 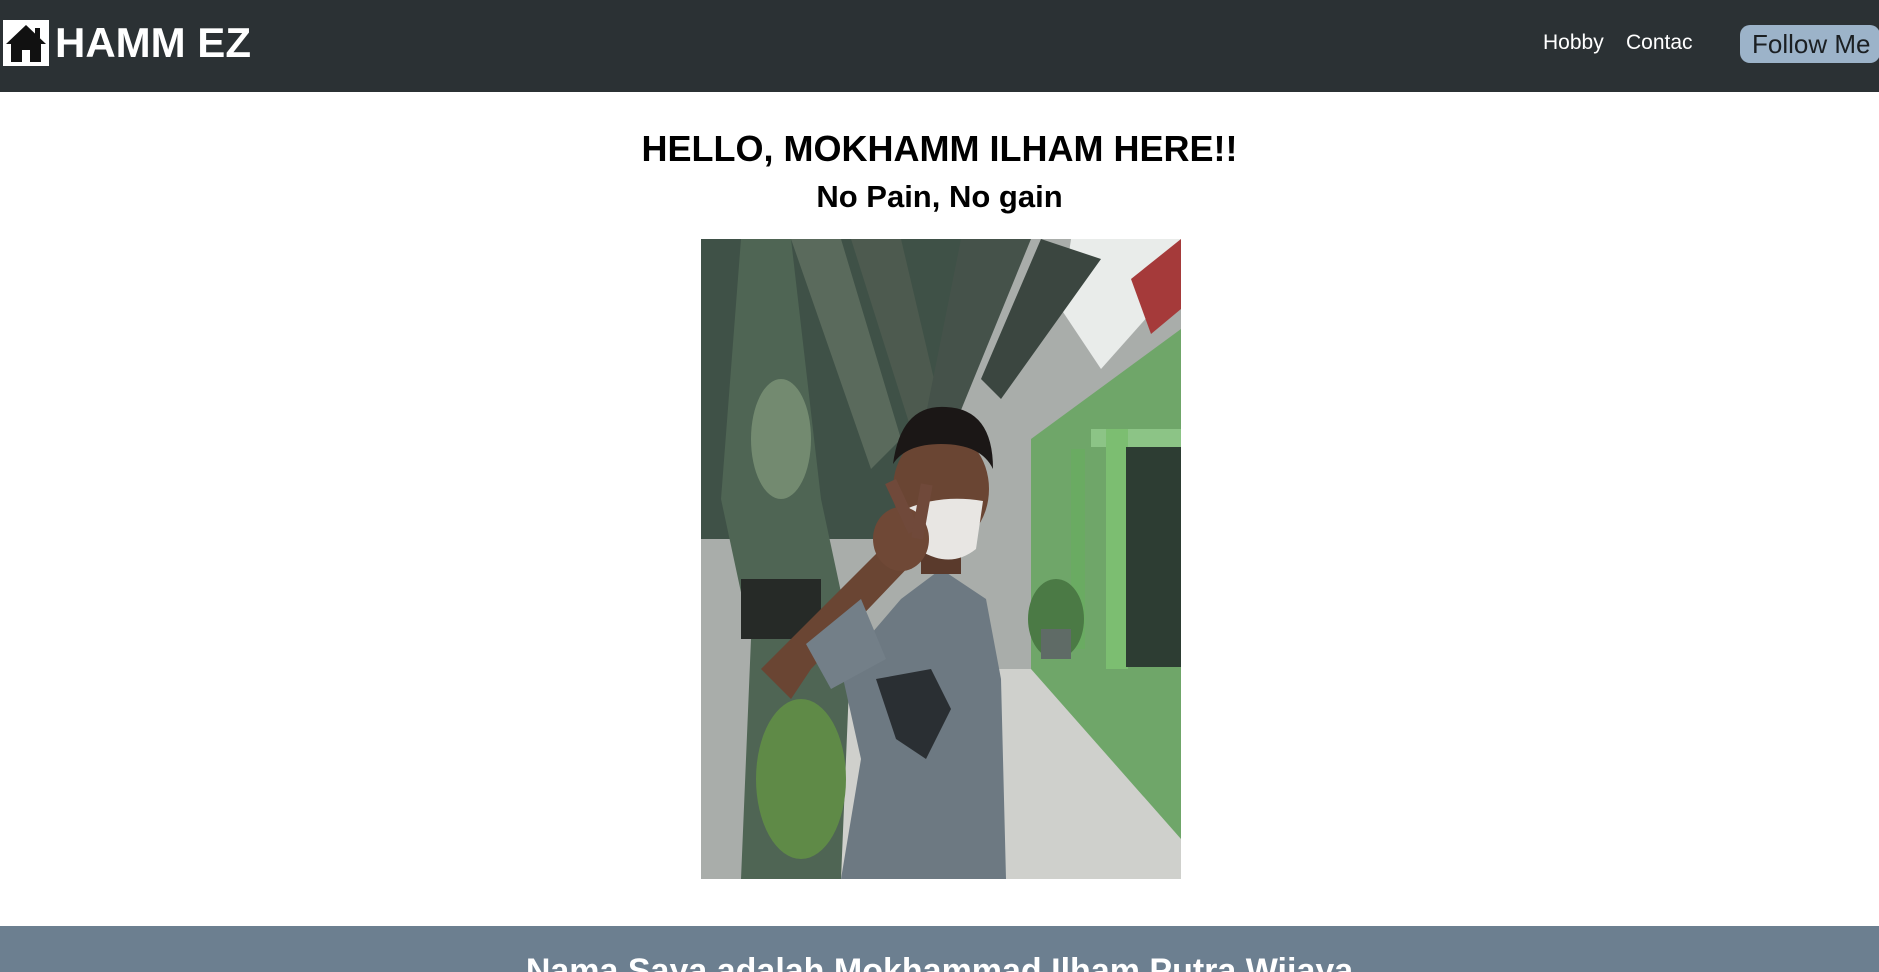 What do you see at coordinates (939, 46) in the screenshot?
I see `navbar: HAMM EZ Hobby Contac Follow Me` at bounding box center [939, 46].